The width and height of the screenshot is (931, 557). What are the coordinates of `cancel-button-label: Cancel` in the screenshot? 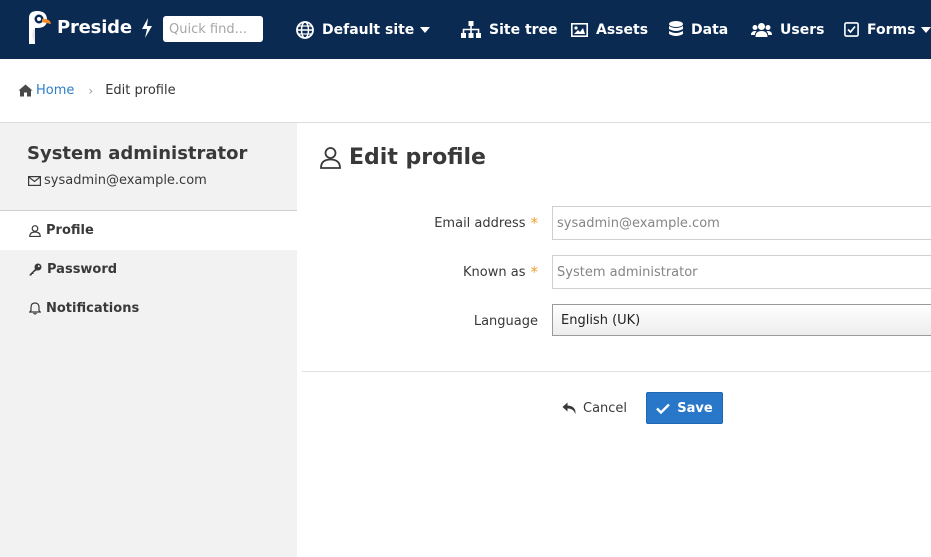 It's located at (605, 408).